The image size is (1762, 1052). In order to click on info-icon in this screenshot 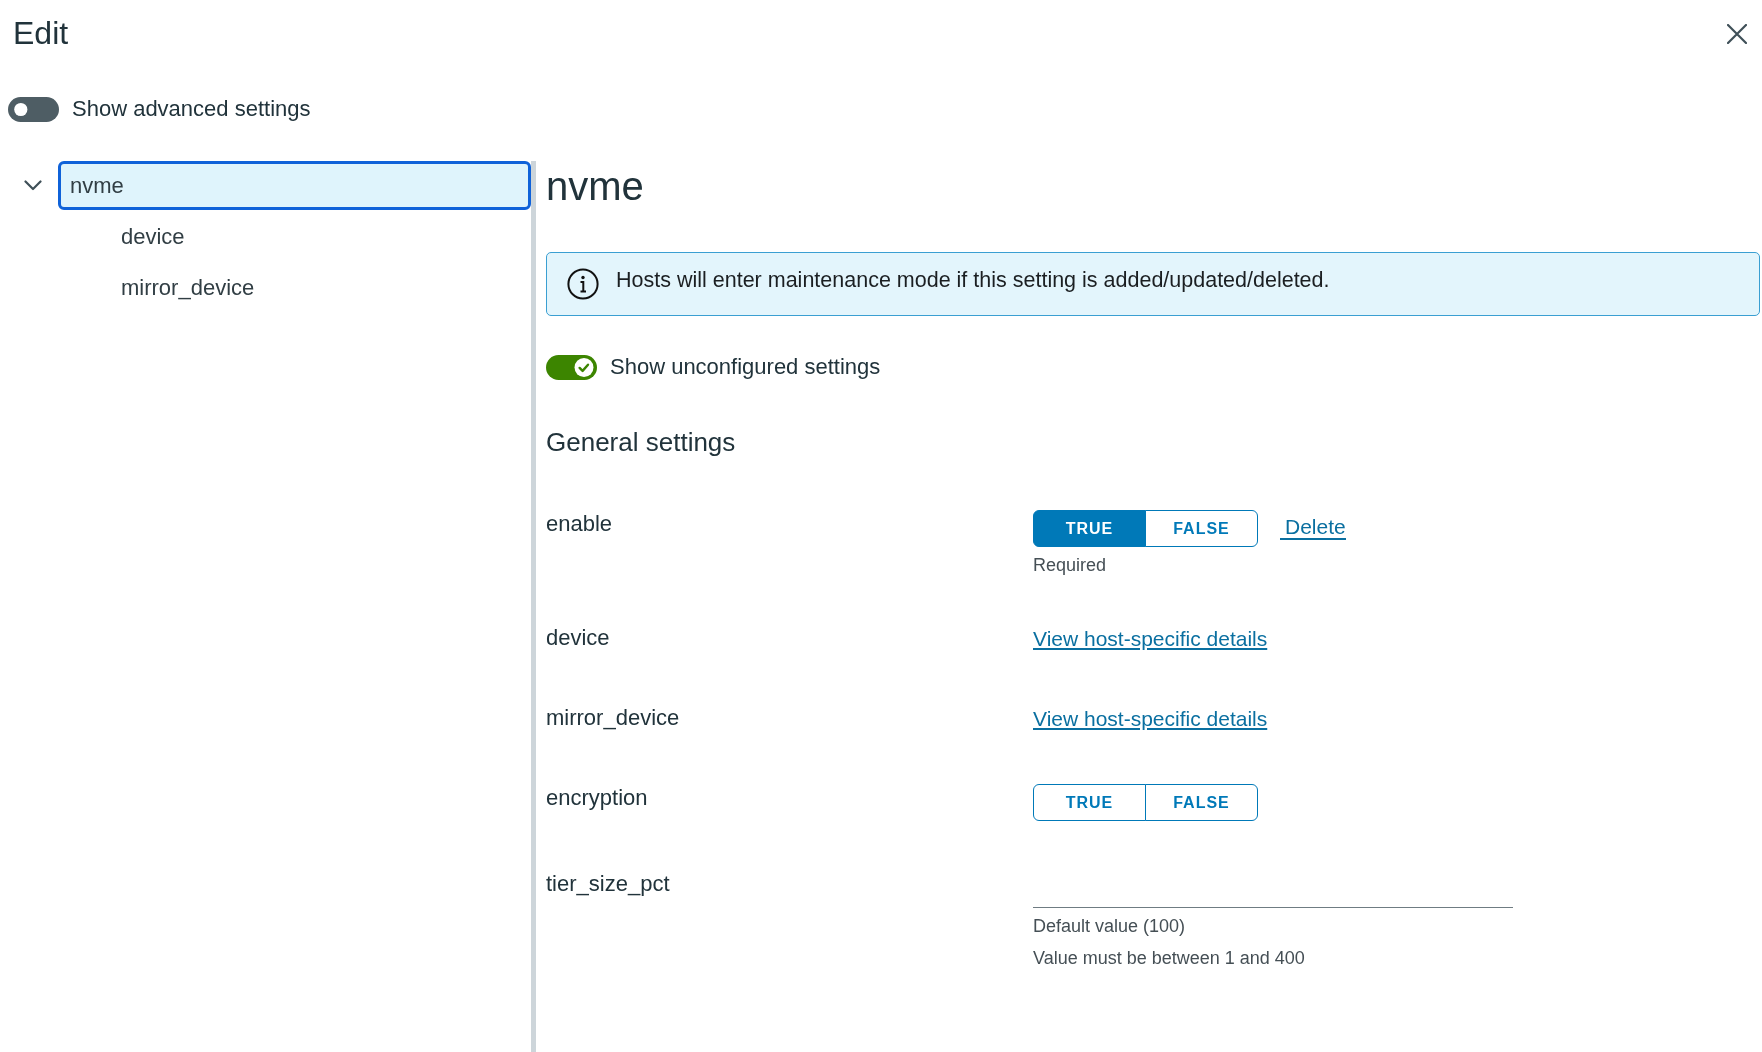, I will do `click(583, 284)`.